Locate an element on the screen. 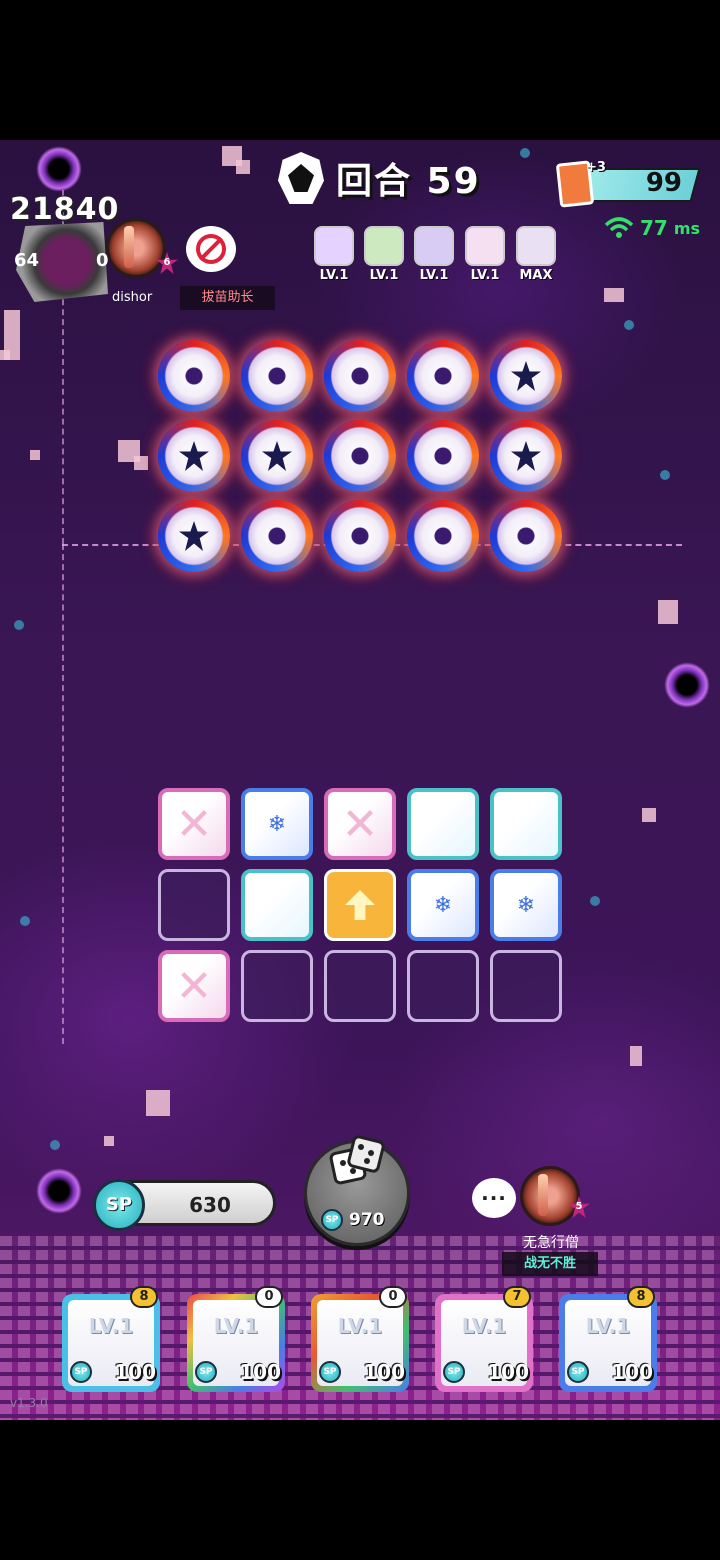  summon-dice-button: SP 970 is located at coordinates (357, 1190).